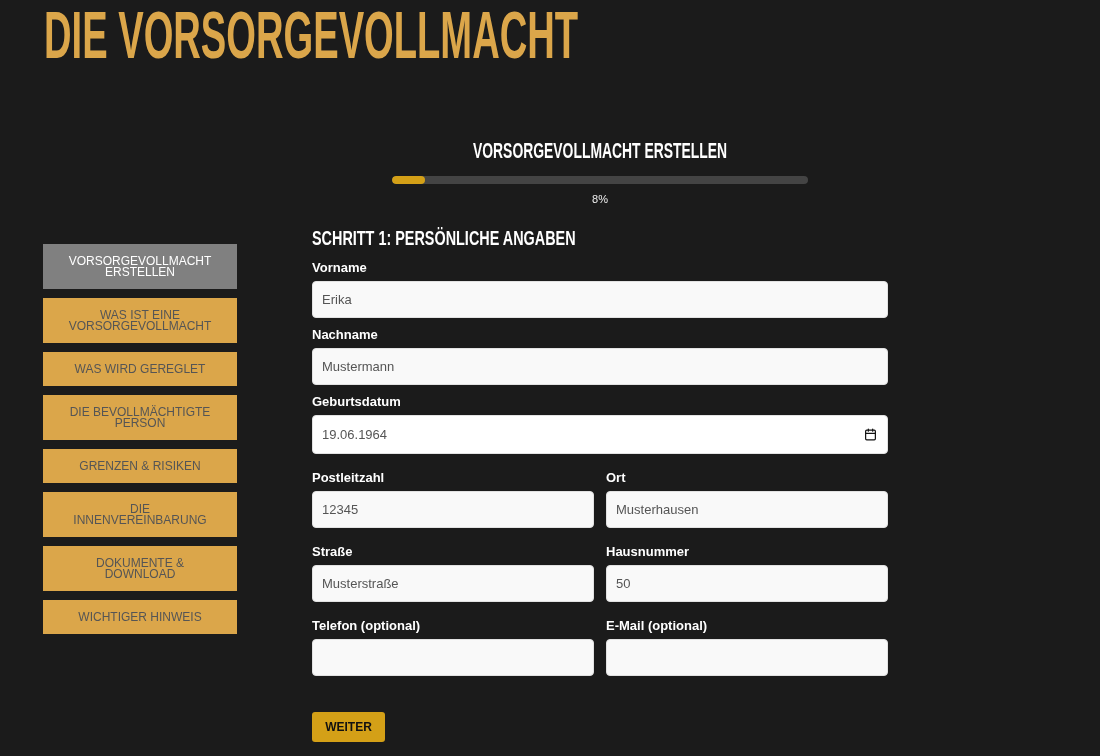 This screenshot has width=1100, height=756. Describe the element at coordinates (444, 238) in the screenshot. I see `step-title: SCHRITT 1: PERSÖNLICHE ANGABEN` at that location.